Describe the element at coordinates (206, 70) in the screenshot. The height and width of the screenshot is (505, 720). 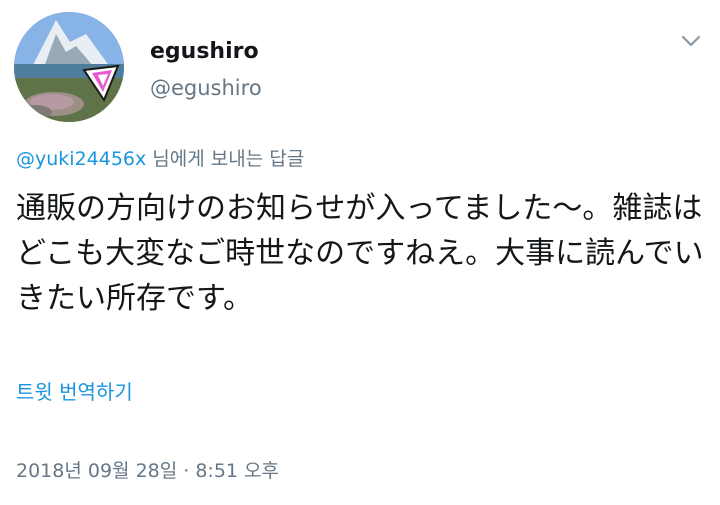
I see `user-names: egushiro @egushiro` at that location.